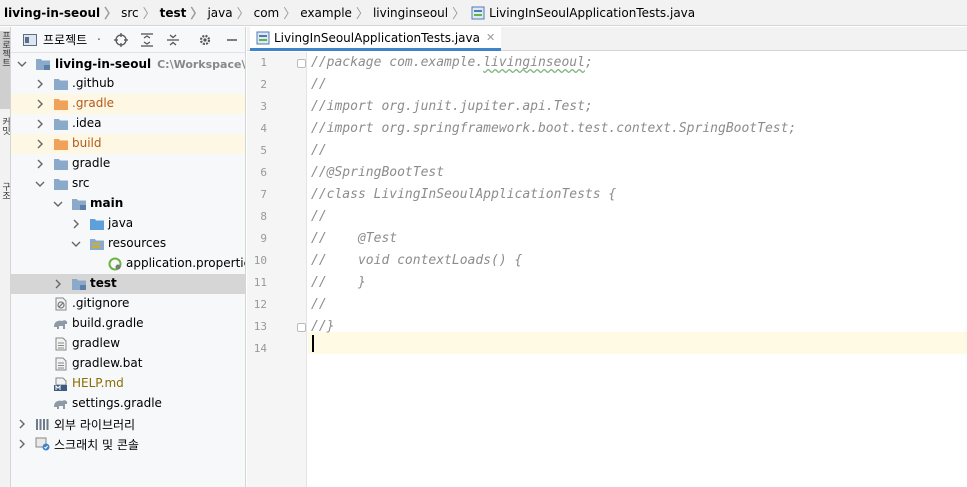 This screenshot has width=967, height=487. What do you see at coordinates (232, 40) in the screenshot?
I see `minimize-icon` at bounding box center [232, 40].